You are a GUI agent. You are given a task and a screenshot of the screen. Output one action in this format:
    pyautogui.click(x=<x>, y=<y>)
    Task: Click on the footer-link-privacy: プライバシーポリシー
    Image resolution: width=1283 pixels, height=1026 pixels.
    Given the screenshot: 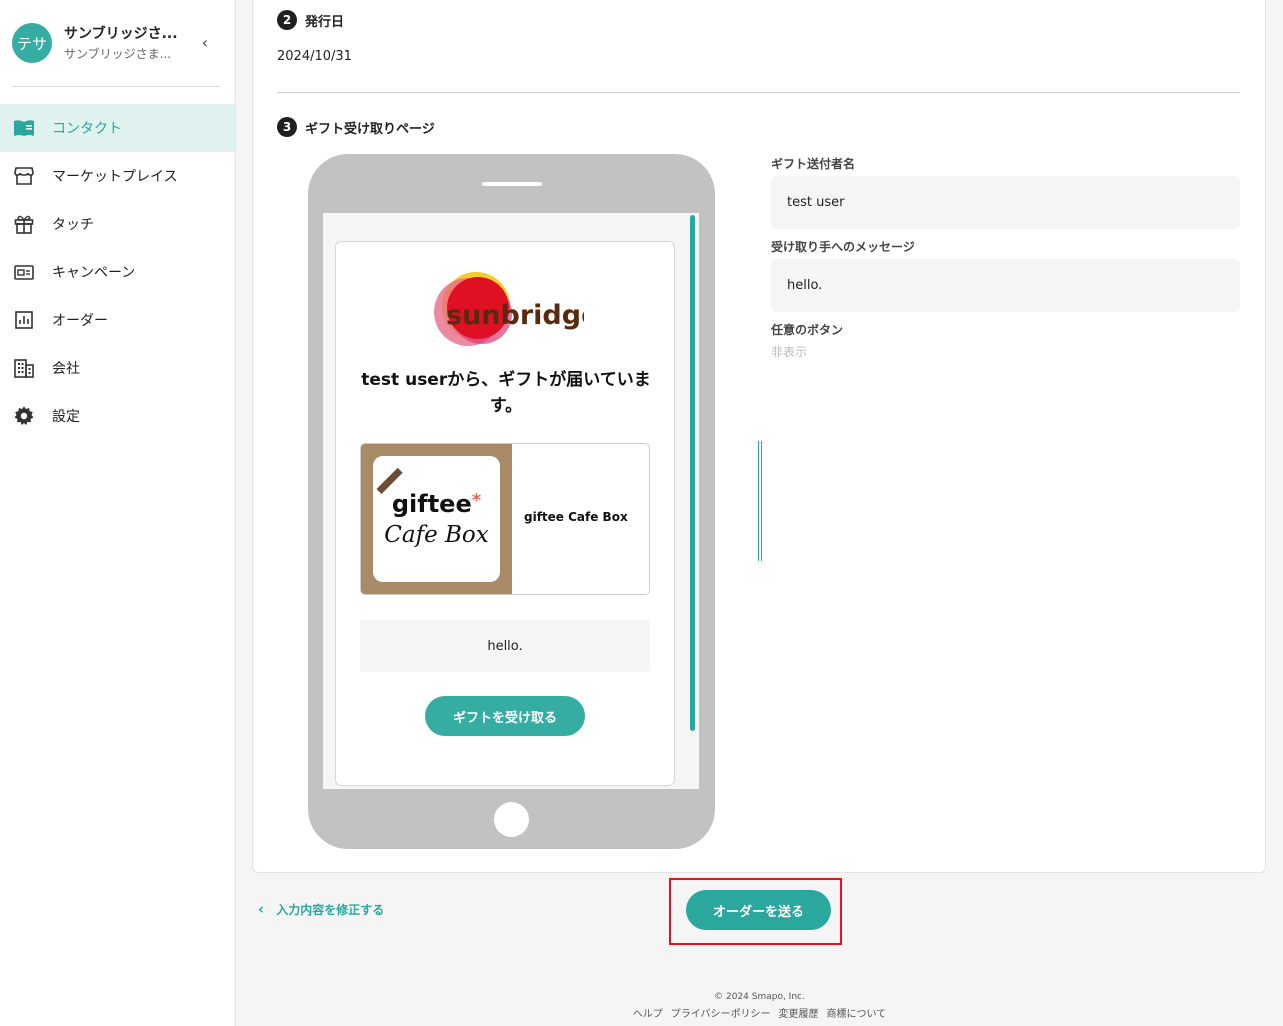 What is the action you would take?
    pyautogui.click(x=721, y=1012)
    